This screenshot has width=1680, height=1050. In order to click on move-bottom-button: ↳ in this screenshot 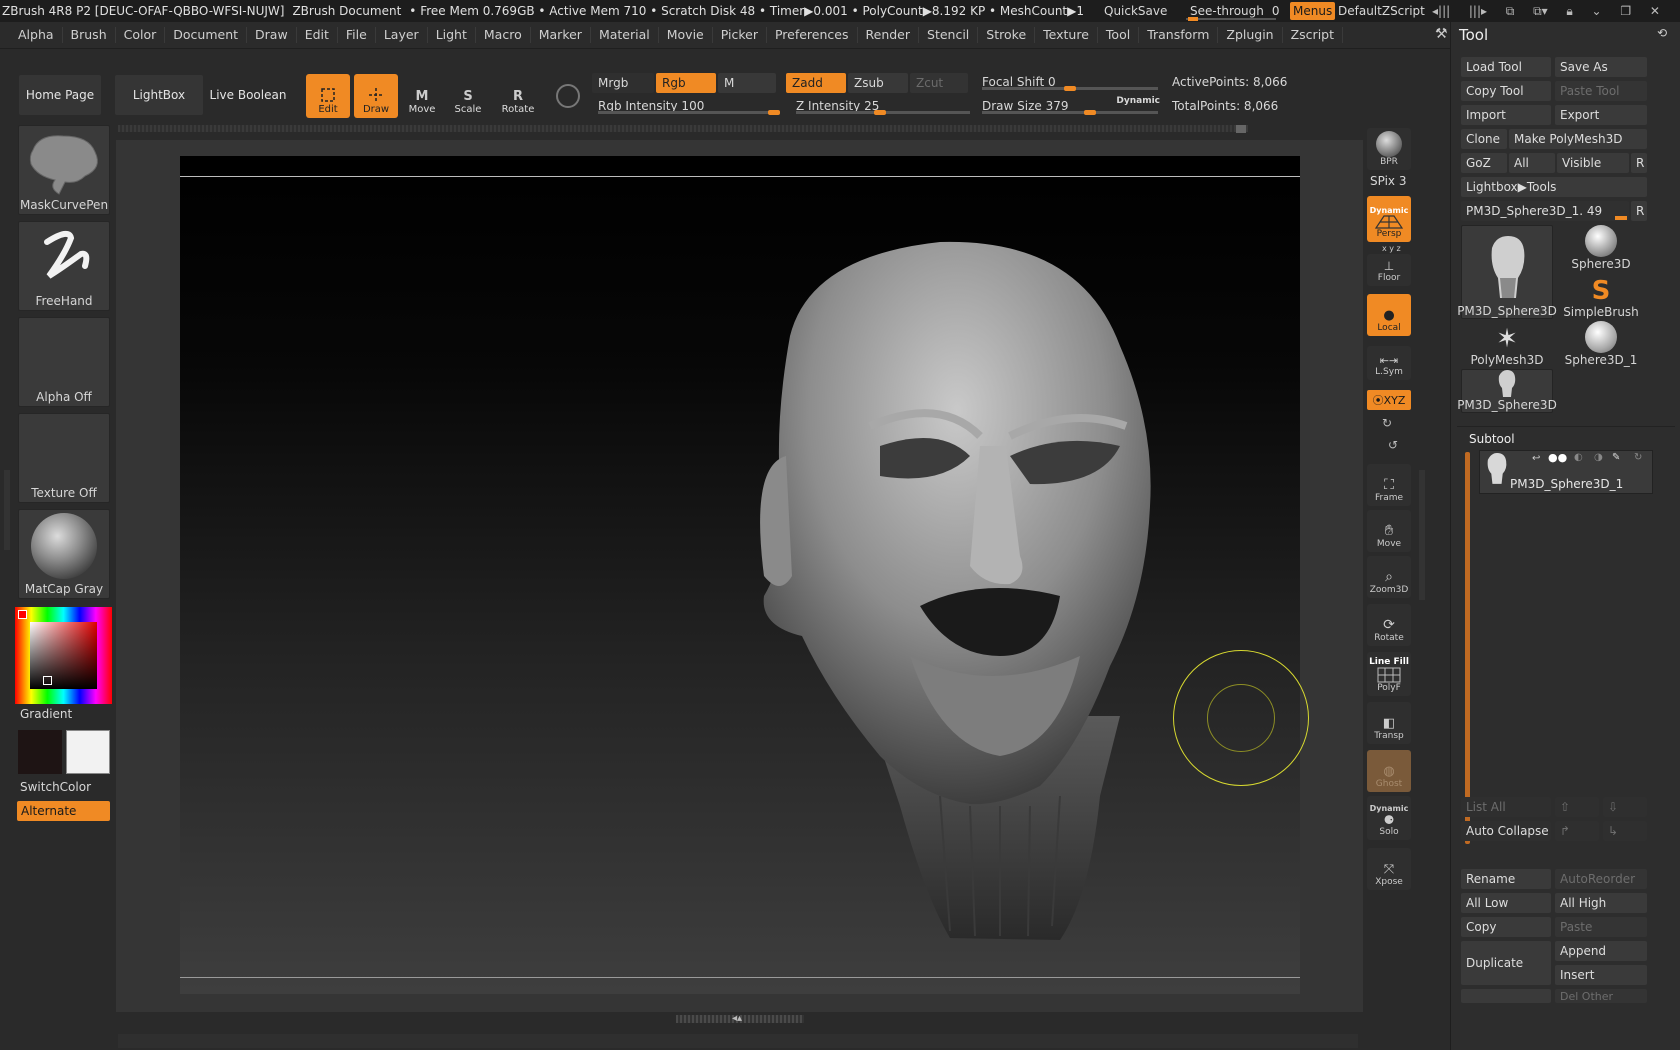, I will do `click(1625, 831)`.